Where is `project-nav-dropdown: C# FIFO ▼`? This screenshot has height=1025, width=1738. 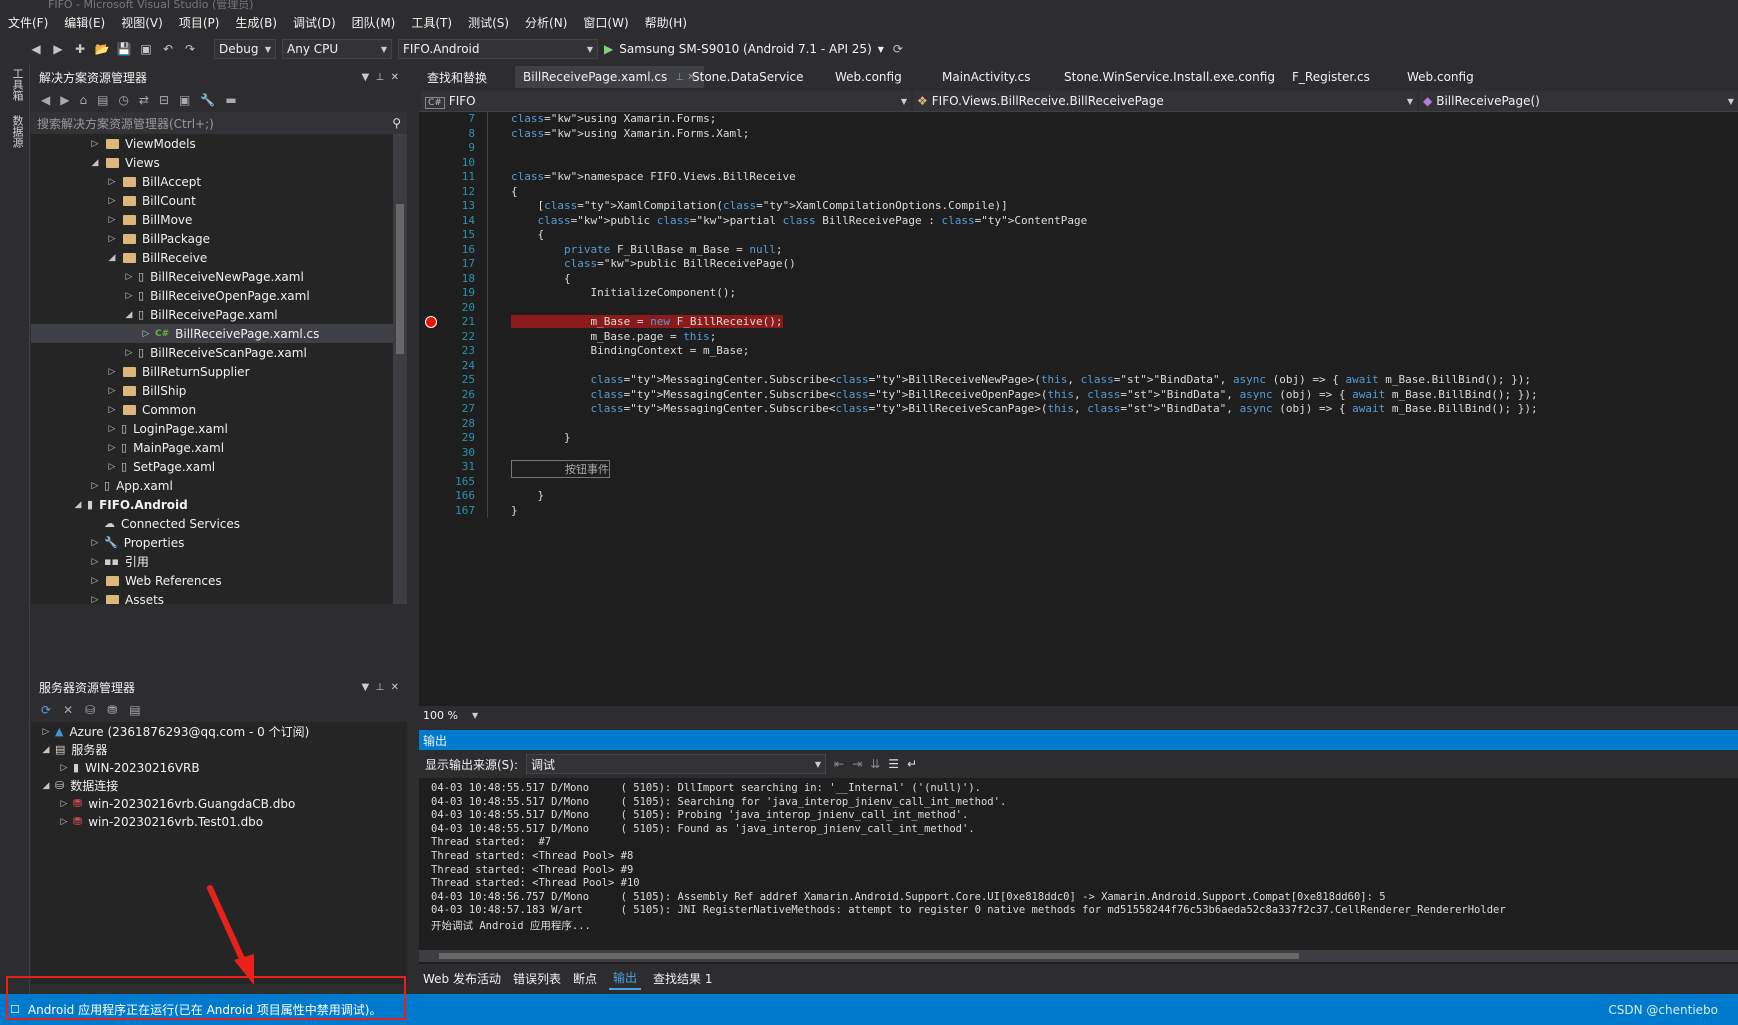
project-nav-dropdown: C# FIFO ▼ is located at coordinates (666, 101).